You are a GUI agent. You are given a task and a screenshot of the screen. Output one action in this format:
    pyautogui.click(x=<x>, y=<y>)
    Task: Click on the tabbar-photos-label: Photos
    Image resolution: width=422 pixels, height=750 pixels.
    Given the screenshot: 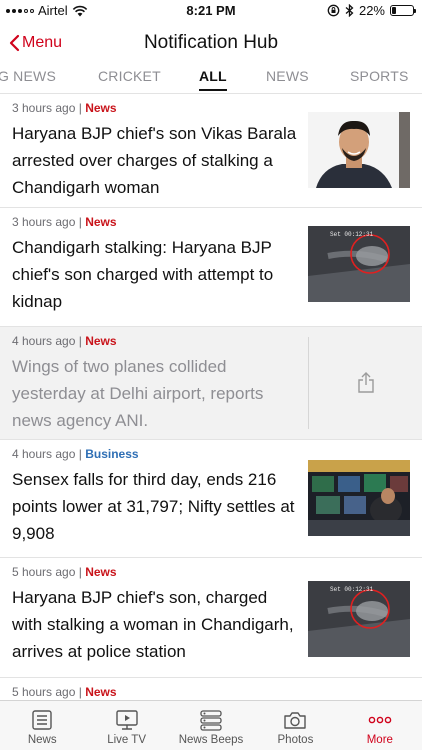 What is the action you would take?
    pyautogui.click(x=295, y=740)
    